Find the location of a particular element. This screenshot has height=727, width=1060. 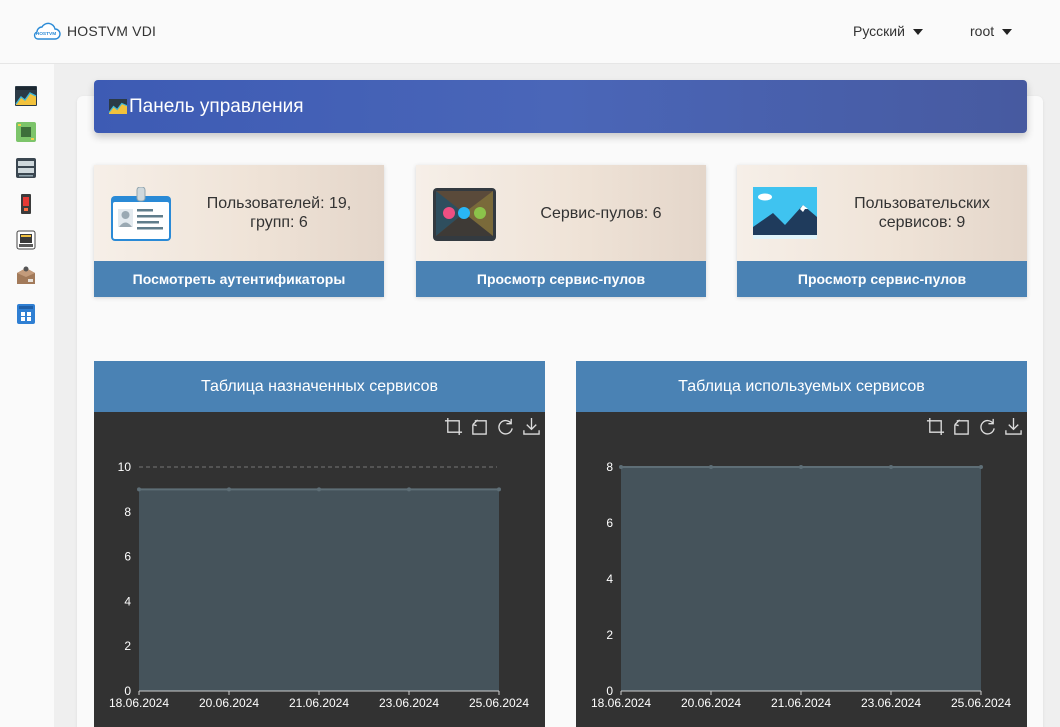

id-badge-icon is located at coordinates (141, 214).